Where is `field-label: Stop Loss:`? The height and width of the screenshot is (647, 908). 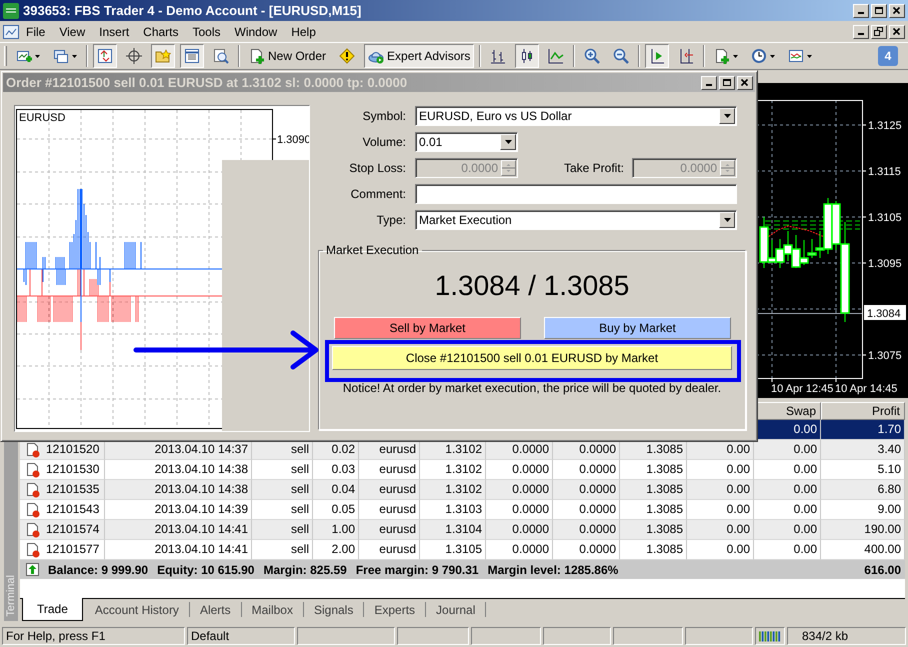
field-label: Stop Loss: is located at coordinates (377, 168).